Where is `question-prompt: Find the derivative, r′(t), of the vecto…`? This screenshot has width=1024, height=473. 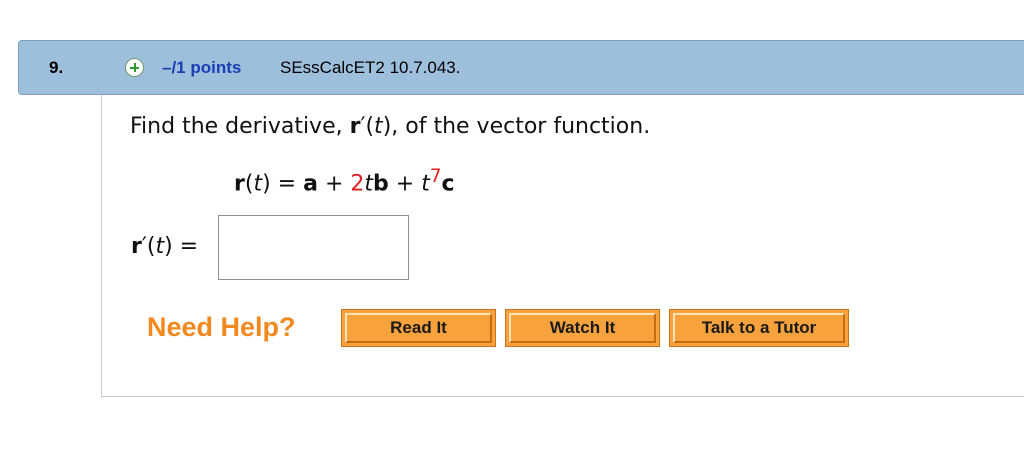 question-prompt: Find the derivative, r′(t), of the vecto… is located at coordinates (390, 126).